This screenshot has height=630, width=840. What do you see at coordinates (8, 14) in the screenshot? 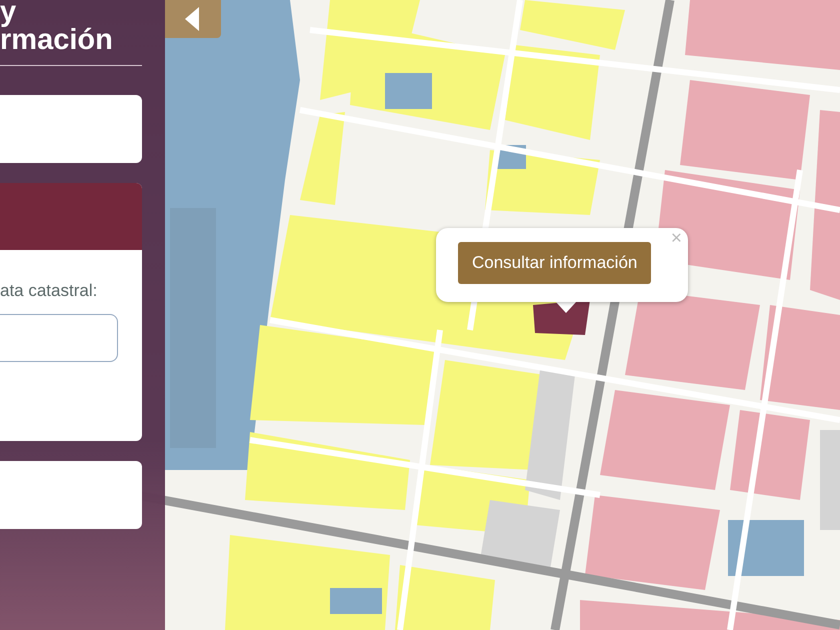
I see `panel-title: y` at bounding box center [8, 14].